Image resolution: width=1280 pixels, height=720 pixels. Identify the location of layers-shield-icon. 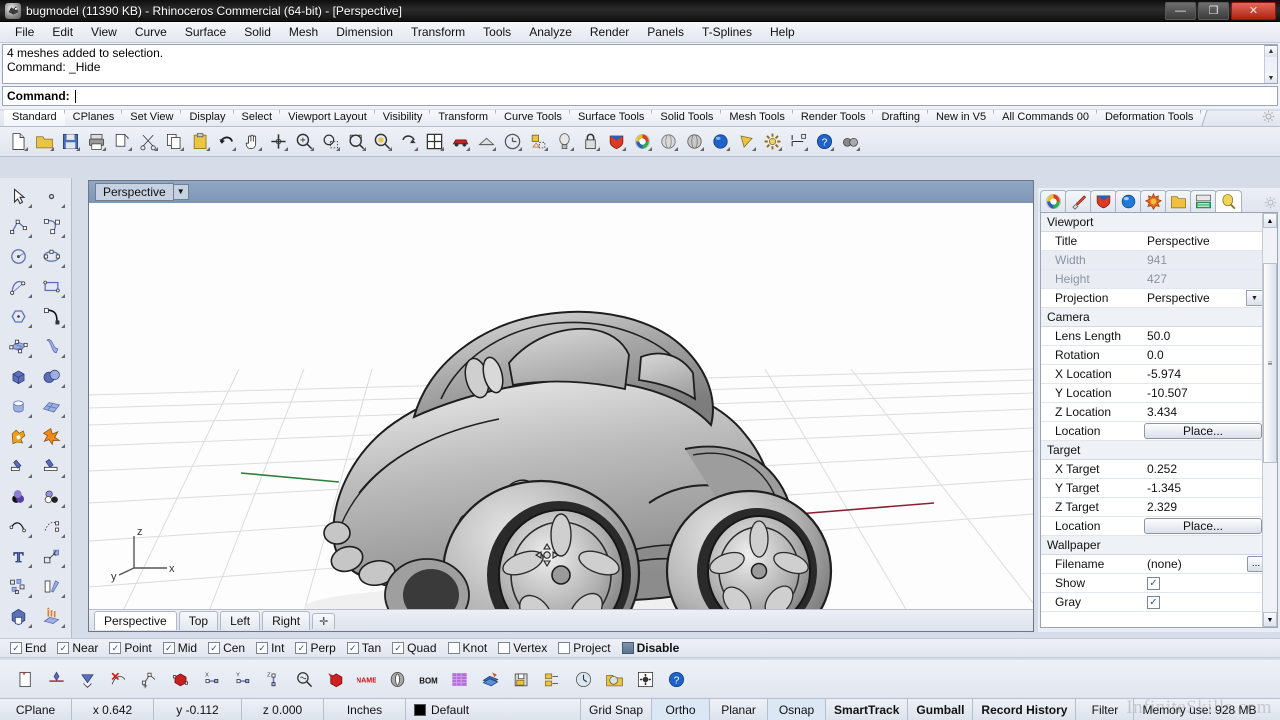
(616, 141).